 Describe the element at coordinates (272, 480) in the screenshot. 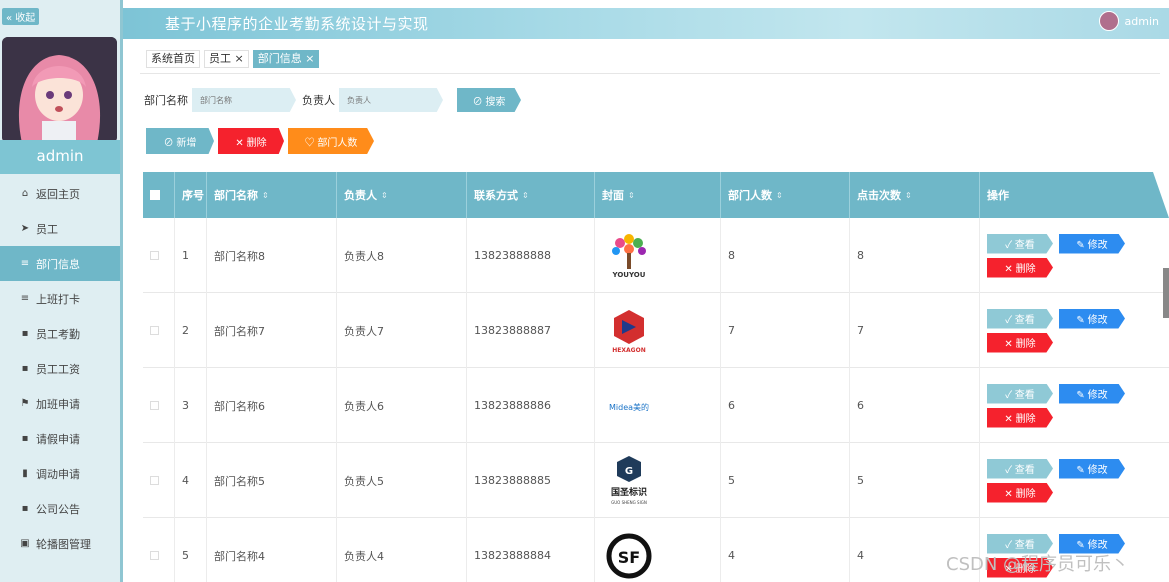

I see `table-cell: 部门名称5` at that location.